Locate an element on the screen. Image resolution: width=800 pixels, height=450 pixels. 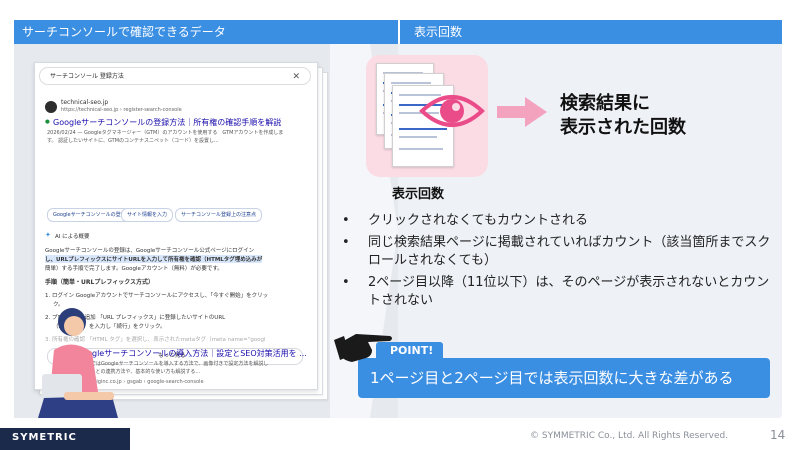
verified-icon: ● is located at coordinates (47, 122).